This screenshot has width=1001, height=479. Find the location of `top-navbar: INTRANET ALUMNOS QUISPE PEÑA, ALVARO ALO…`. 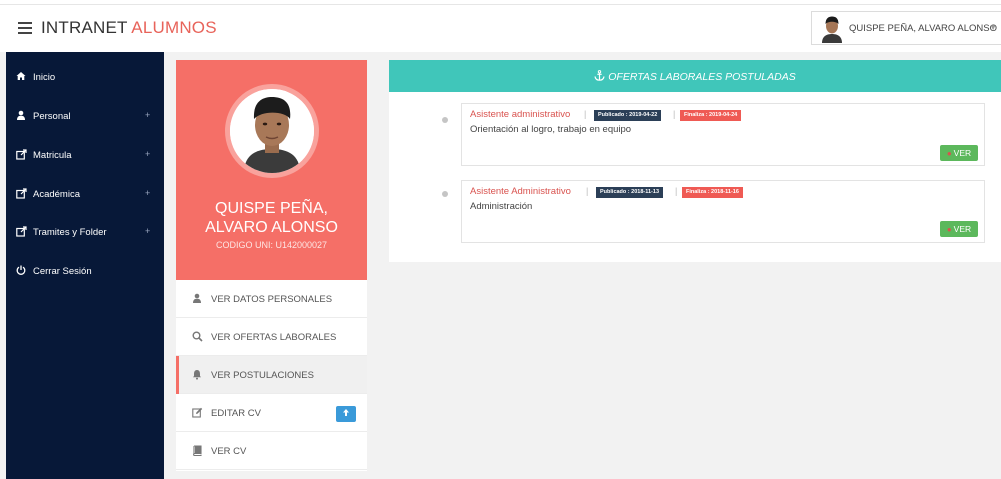

top-navbar: INTRANET ALUMNOS QUISPE PEÑA, ALVARO ALO… is located at coordinates (500, 28).